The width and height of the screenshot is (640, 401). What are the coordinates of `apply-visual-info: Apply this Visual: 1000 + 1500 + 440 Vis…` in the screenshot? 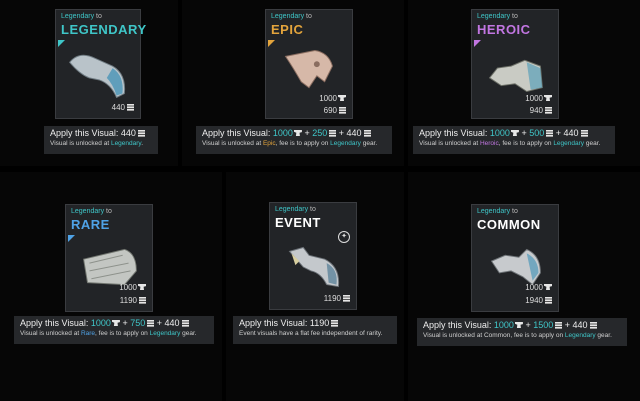 It's located at (522, 332).